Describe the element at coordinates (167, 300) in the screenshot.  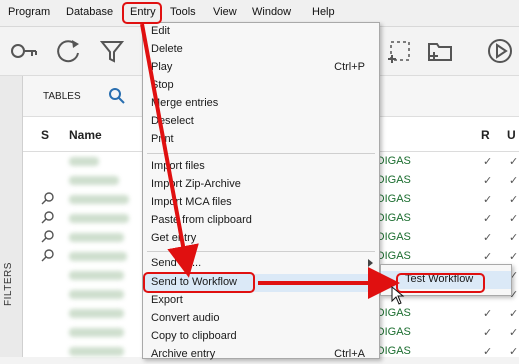
I see `menu-item-label: Export` at that location.